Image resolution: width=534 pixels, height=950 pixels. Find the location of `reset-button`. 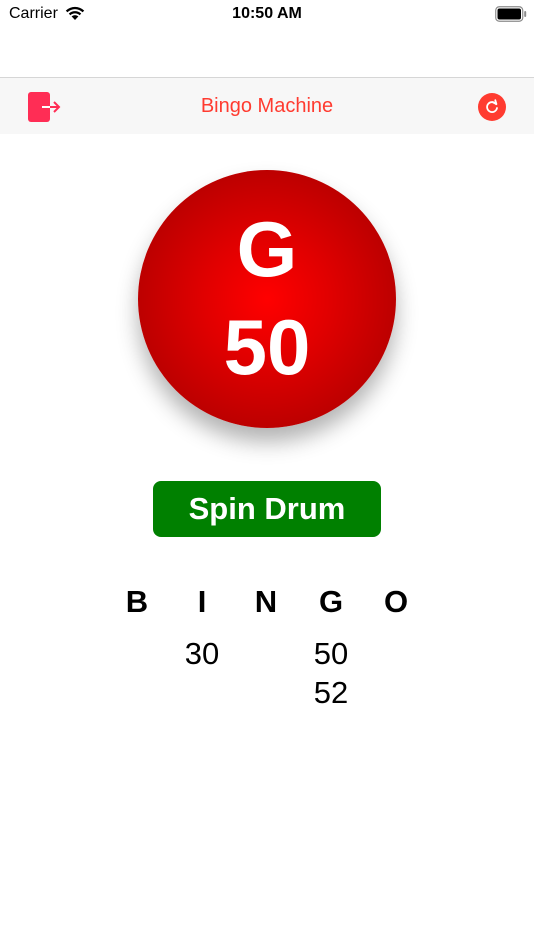

reset-button is located at coordinates (492, 107).